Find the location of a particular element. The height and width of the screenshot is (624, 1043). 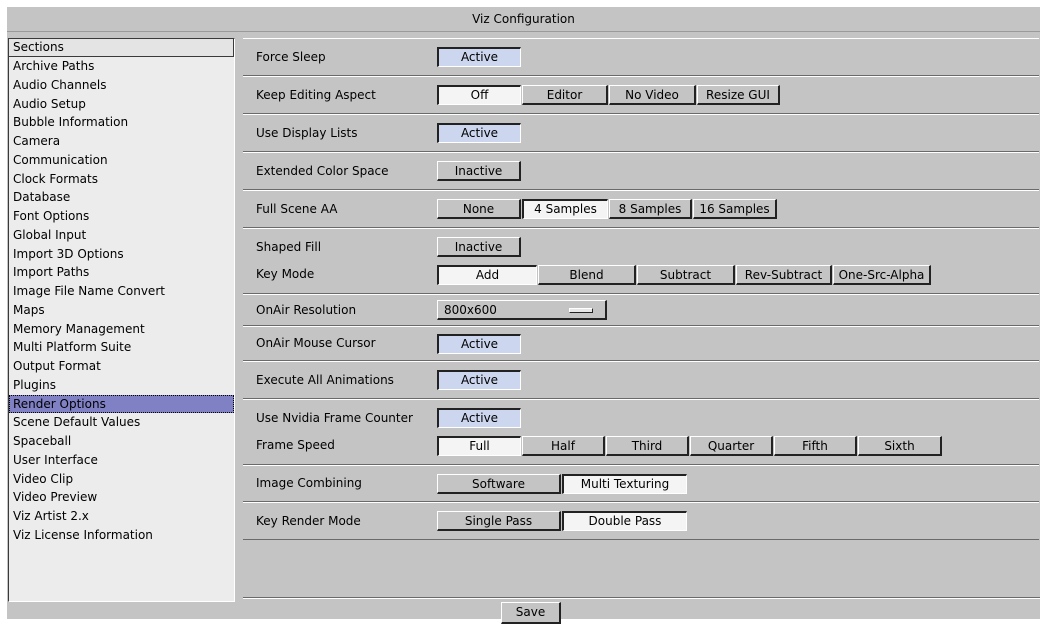

onair-resolution-dropdown: 800x600 is located at coordinates (522, 310).